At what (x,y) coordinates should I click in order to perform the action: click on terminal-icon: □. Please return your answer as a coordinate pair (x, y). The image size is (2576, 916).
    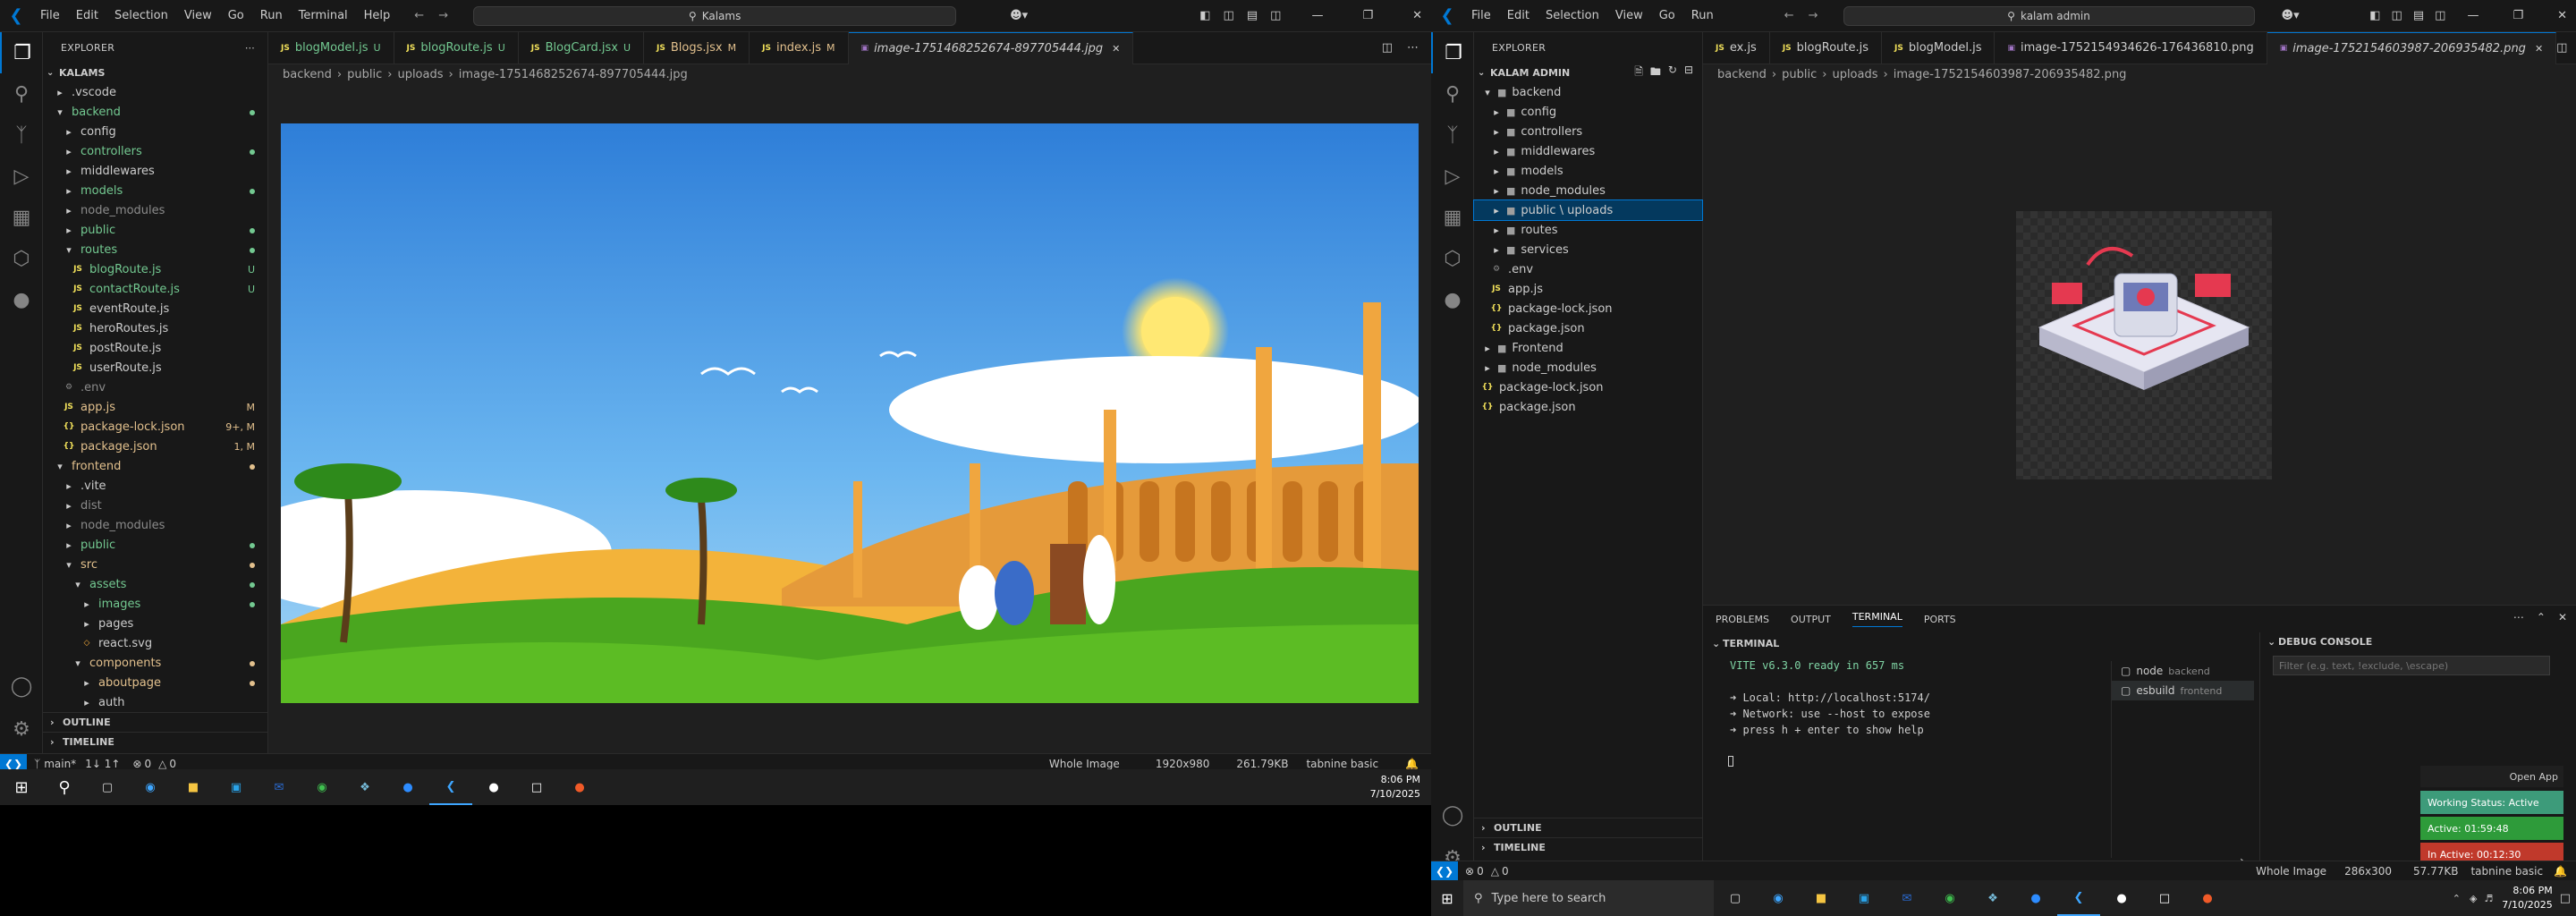
    Looking at the image, I should click on (2164, 898).